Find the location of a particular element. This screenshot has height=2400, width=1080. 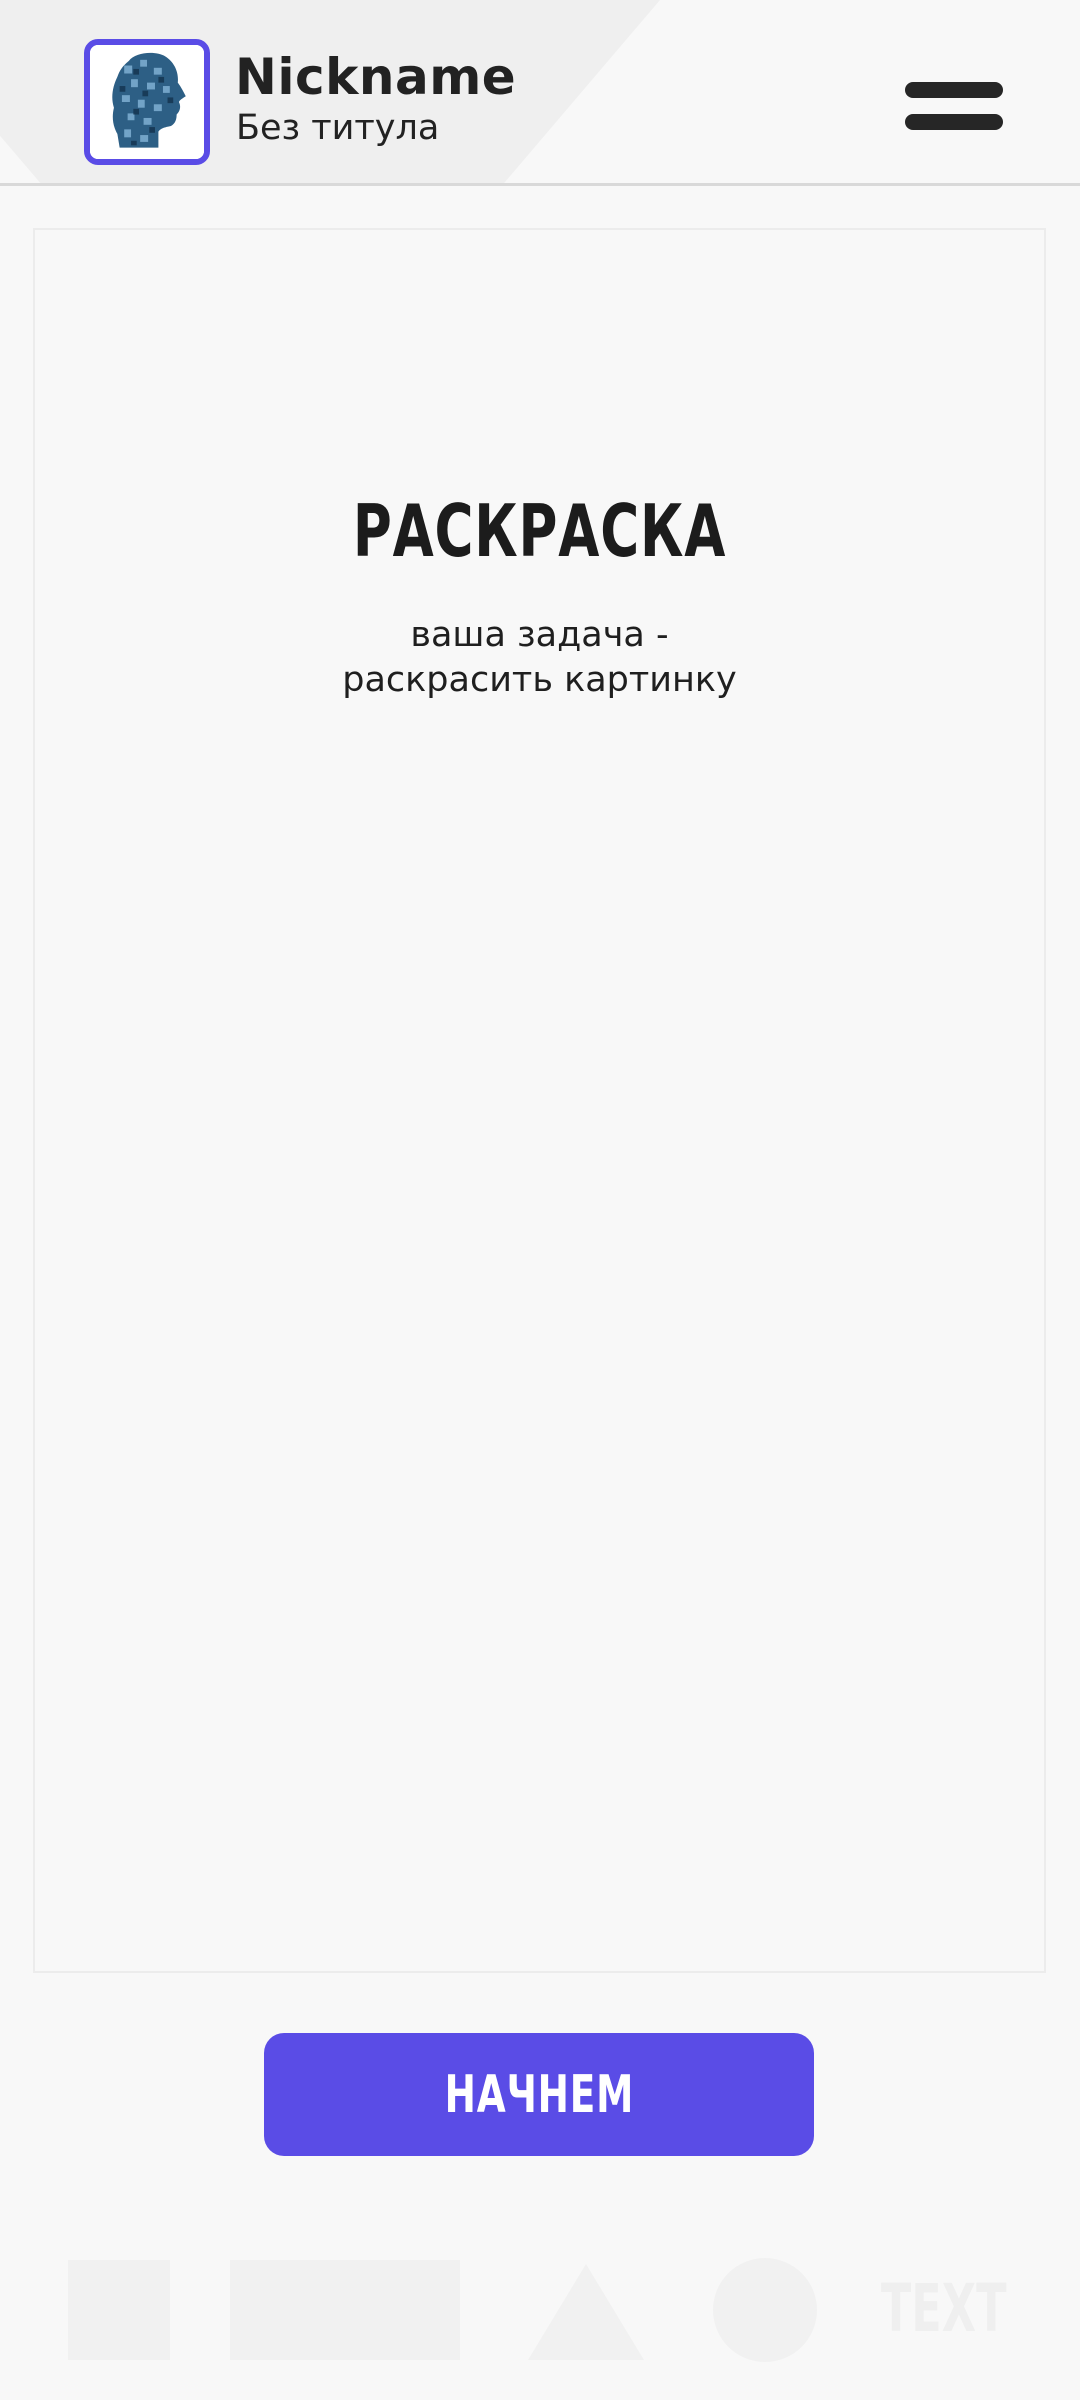

puzzle-head-avatar-icon is located at coordinates (147, 102).